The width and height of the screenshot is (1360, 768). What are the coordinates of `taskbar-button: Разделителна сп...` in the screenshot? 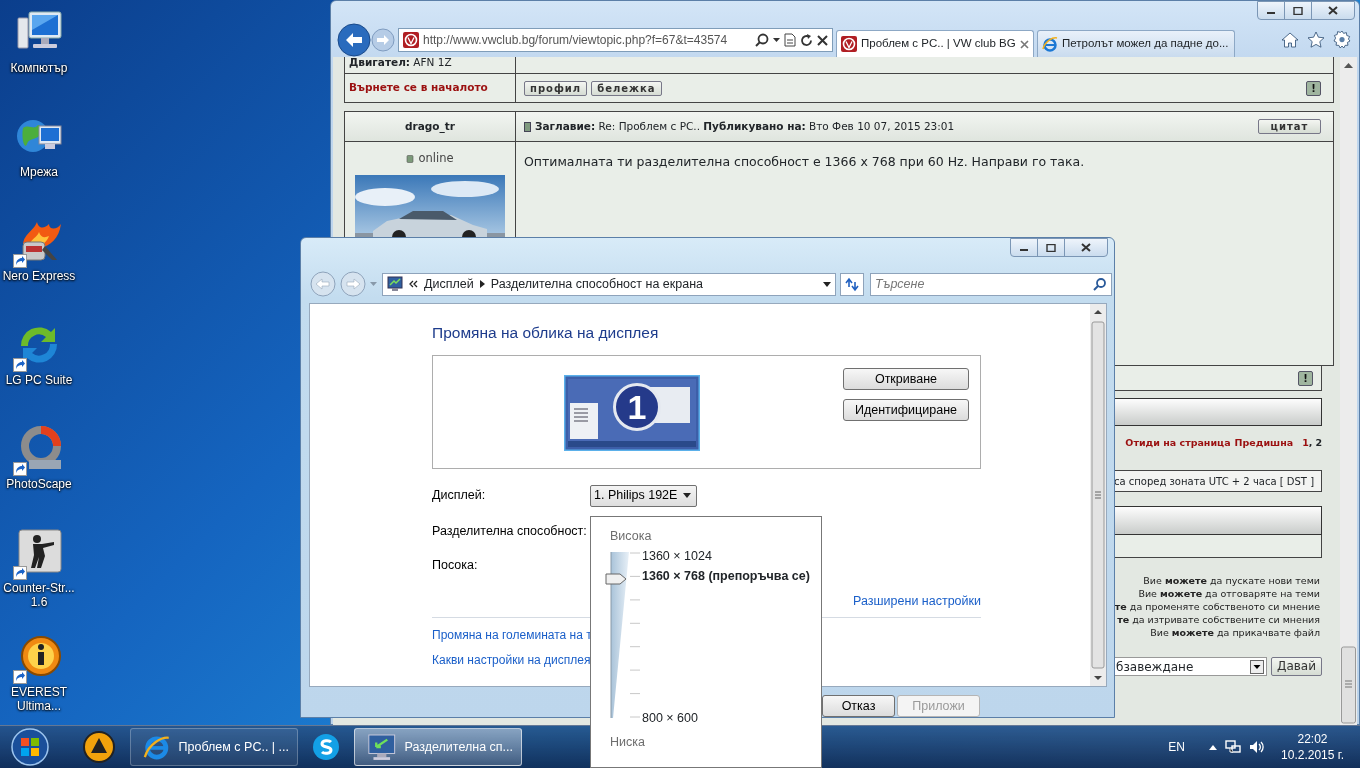 It's located at (438, 747).